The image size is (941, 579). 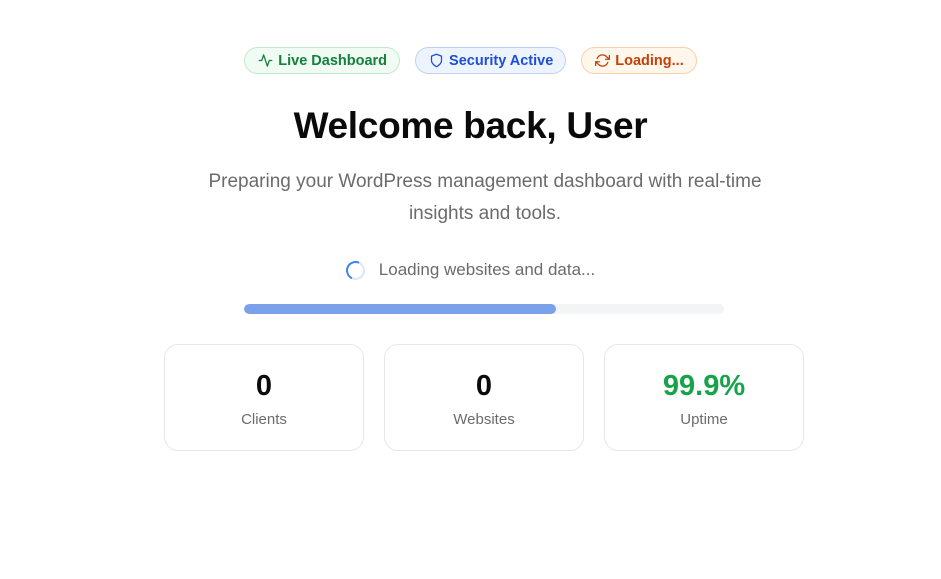 What do you see at coordinates (355, 270) in the screenshot?
I see `spinner-icon` at bounding box center [355, 270].